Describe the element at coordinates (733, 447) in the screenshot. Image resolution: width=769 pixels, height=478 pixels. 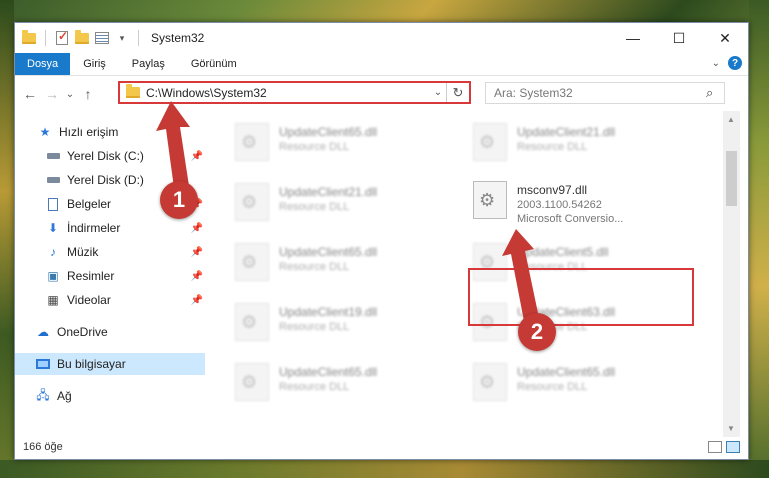
I see `large-icons-view-icon` at that location.